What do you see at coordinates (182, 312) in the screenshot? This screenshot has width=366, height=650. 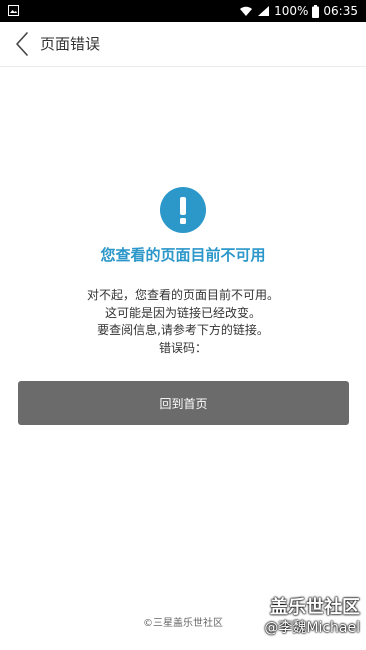 I see `error-message-line: 这可能是因为链接已经改变。` at bounding box center [182, 312].